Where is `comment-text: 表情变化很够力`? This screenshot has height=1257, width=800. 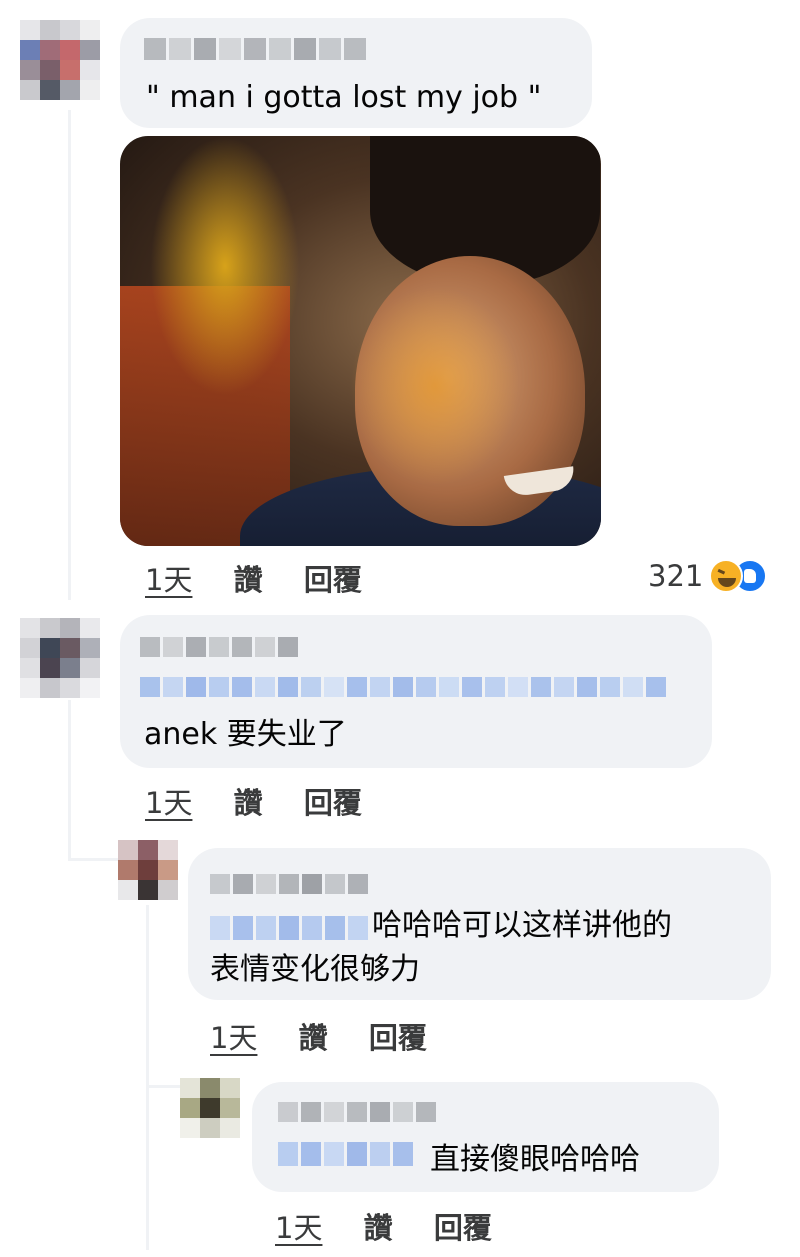
comment-text: 表情变化很够力 is located at coordinates (315, 969).